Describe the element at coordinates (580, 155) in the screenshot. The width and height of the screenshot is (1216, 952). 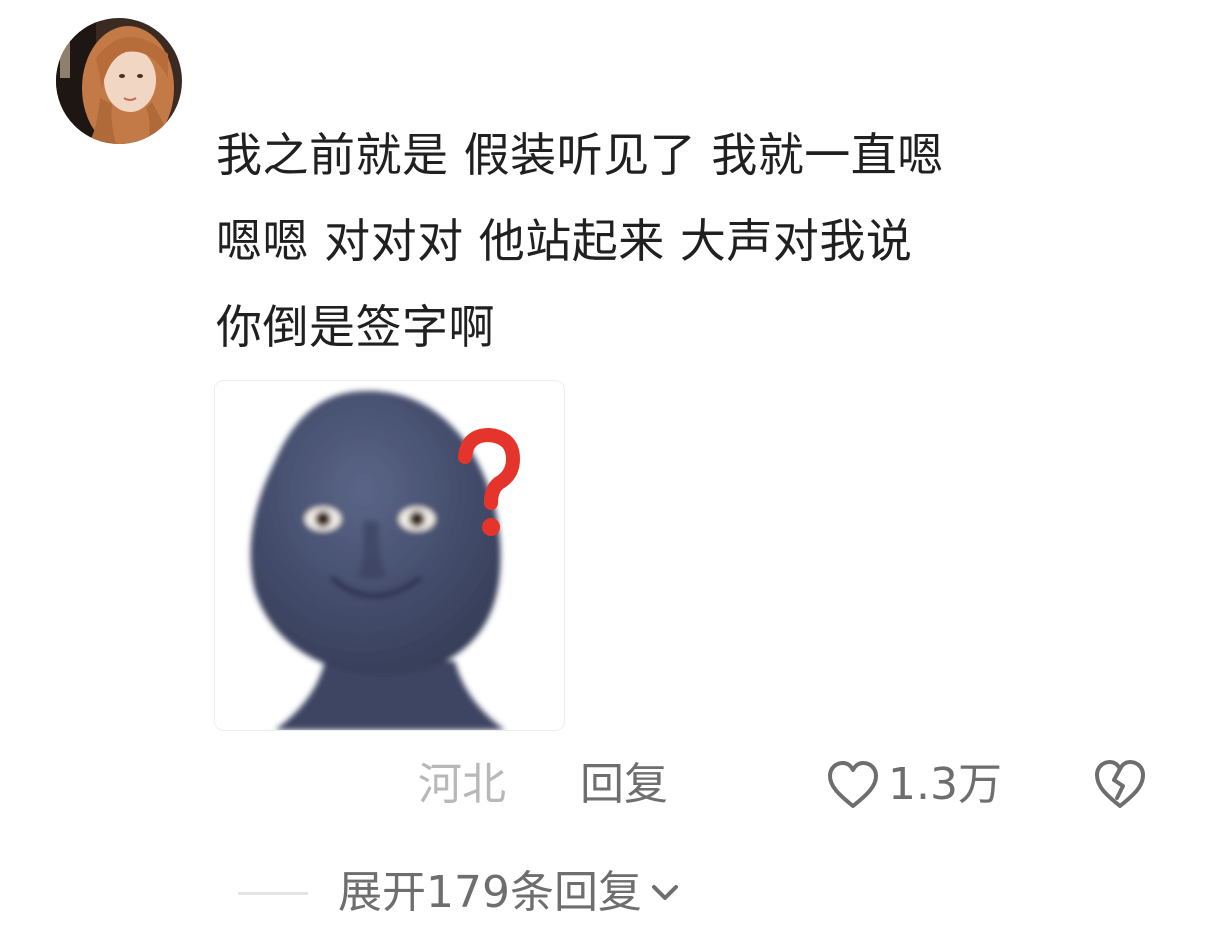
I see `comment-line: 我之前就是 假装听见了 我就一直嗯` at that location.